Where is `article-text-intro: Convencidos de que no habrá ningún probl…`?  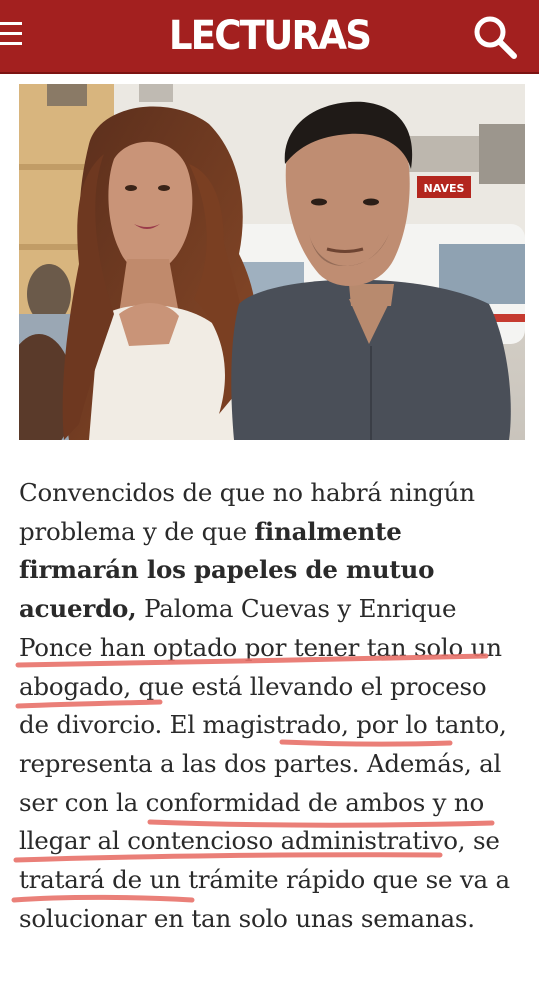
article-text-intro: Convencidos de que no habrá ningún probl… is located at coordinates (247, 512).